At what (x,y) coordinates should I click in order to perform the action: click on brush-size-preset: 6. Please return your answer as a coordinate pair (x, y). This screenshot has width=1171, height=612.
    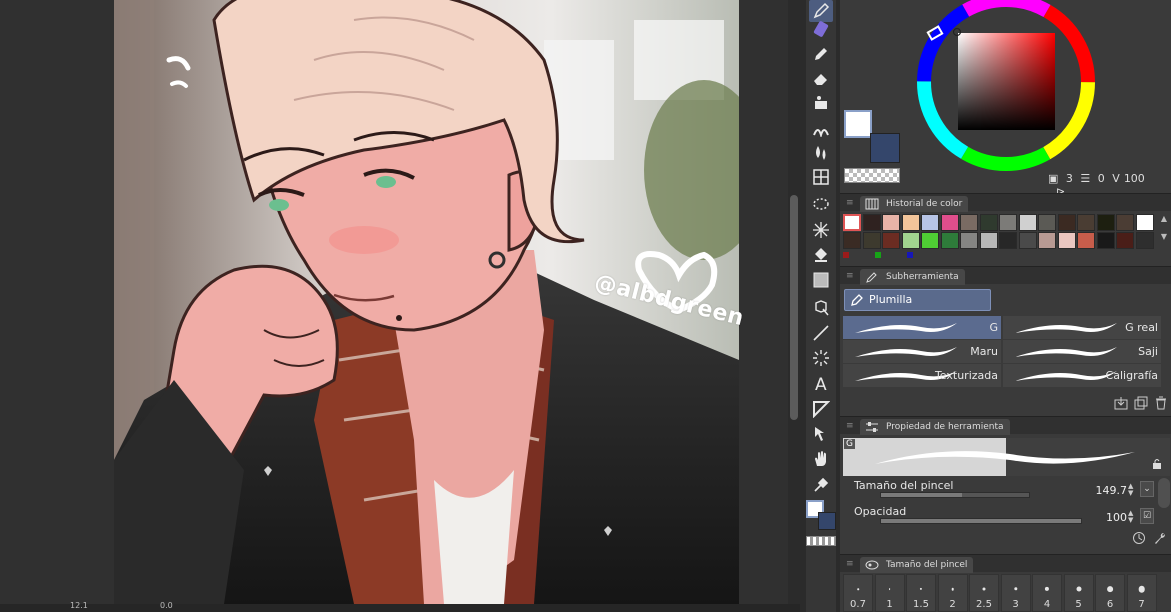
    Looking at the image, I should click on (1110, 593).